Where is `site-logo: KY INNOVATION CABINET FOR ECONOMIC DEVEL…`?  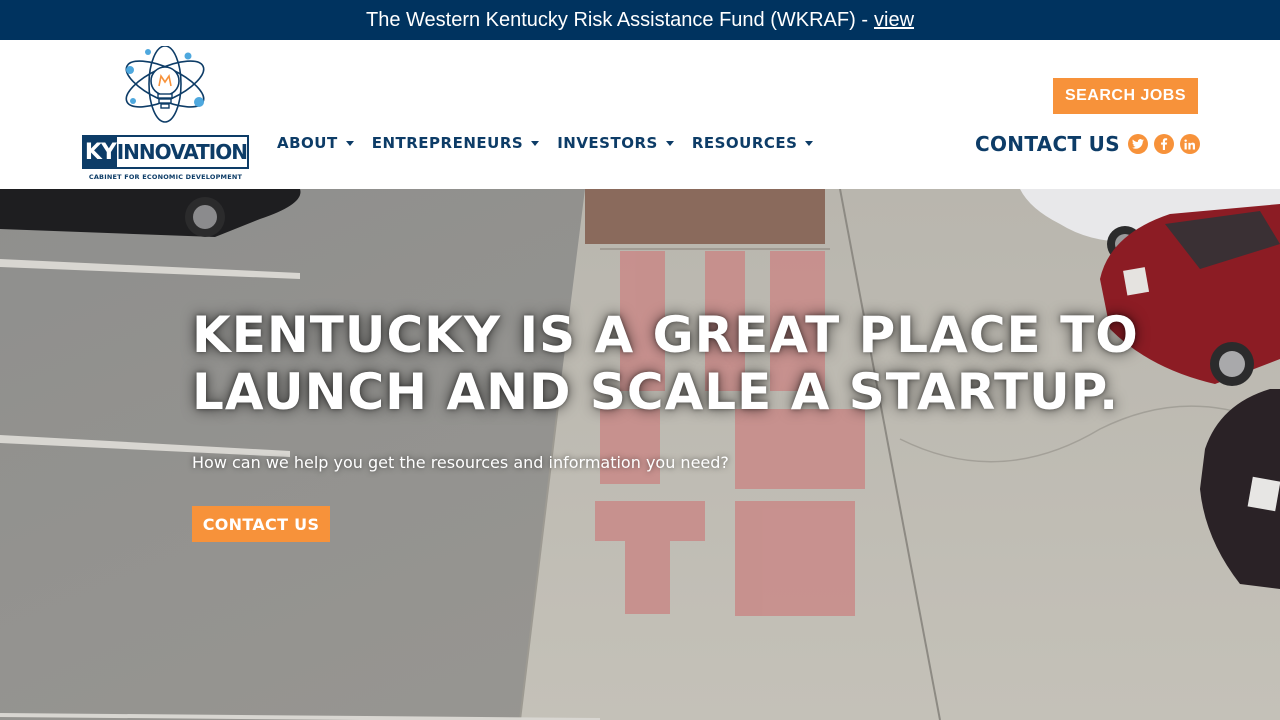 site-logo: KY INNOVATION CABINET FOR ECONOMIC DEVEL… is located at coordinates (165, 115).